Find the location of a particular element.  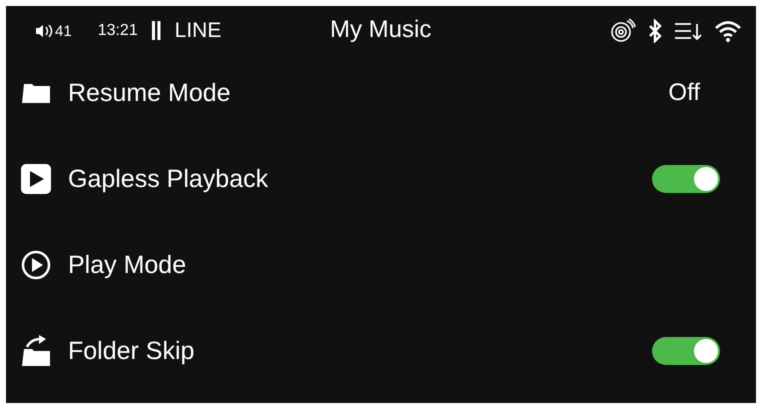

setting-label: Play Mode is located at coordinates (127, 265).